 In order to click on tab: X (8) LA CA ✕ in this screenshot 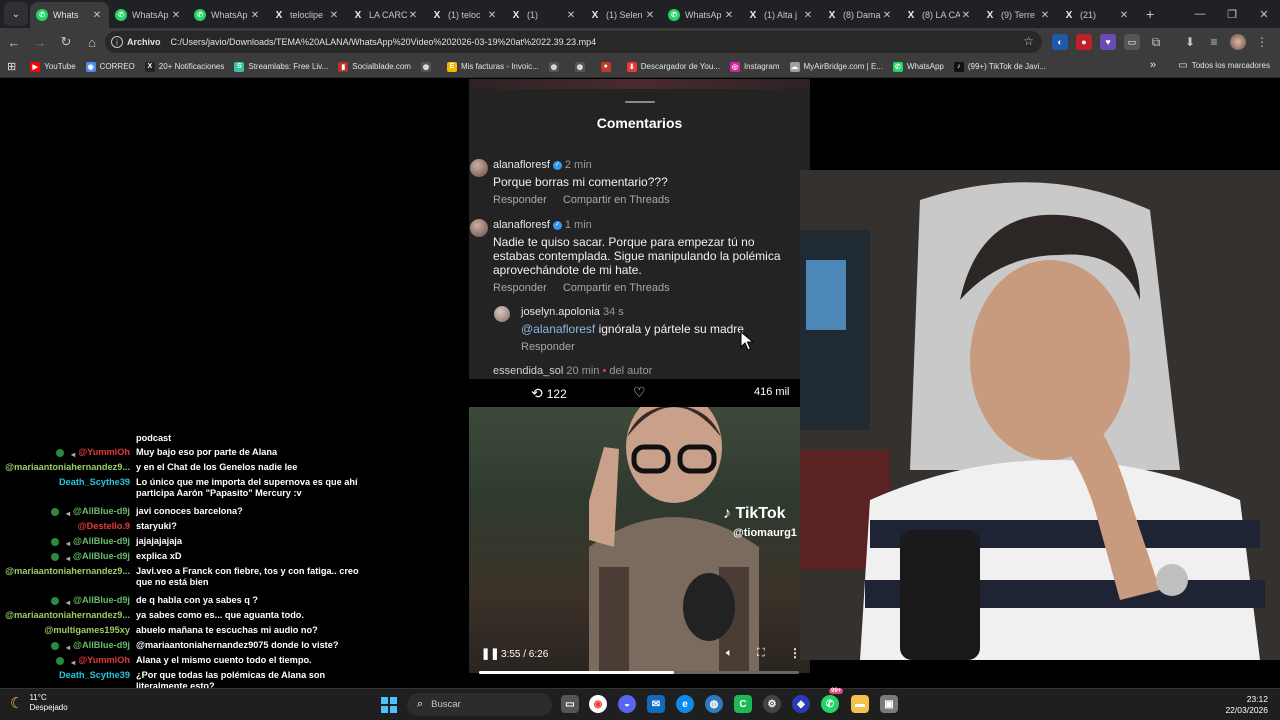, I will do `click(938, 15)`.